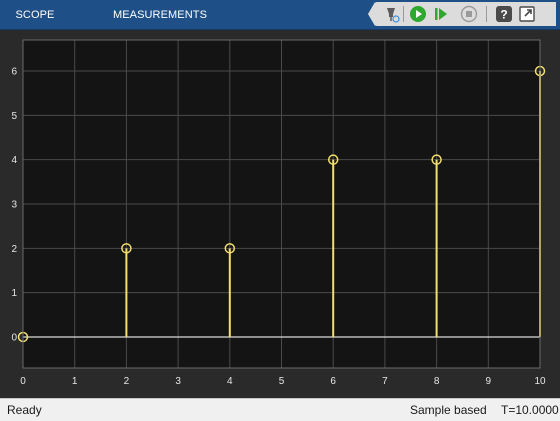 The height and width of the screenshot is (421, 560). I want to click on tab-measurements: MEASUREMENTS, so click(160, 14).